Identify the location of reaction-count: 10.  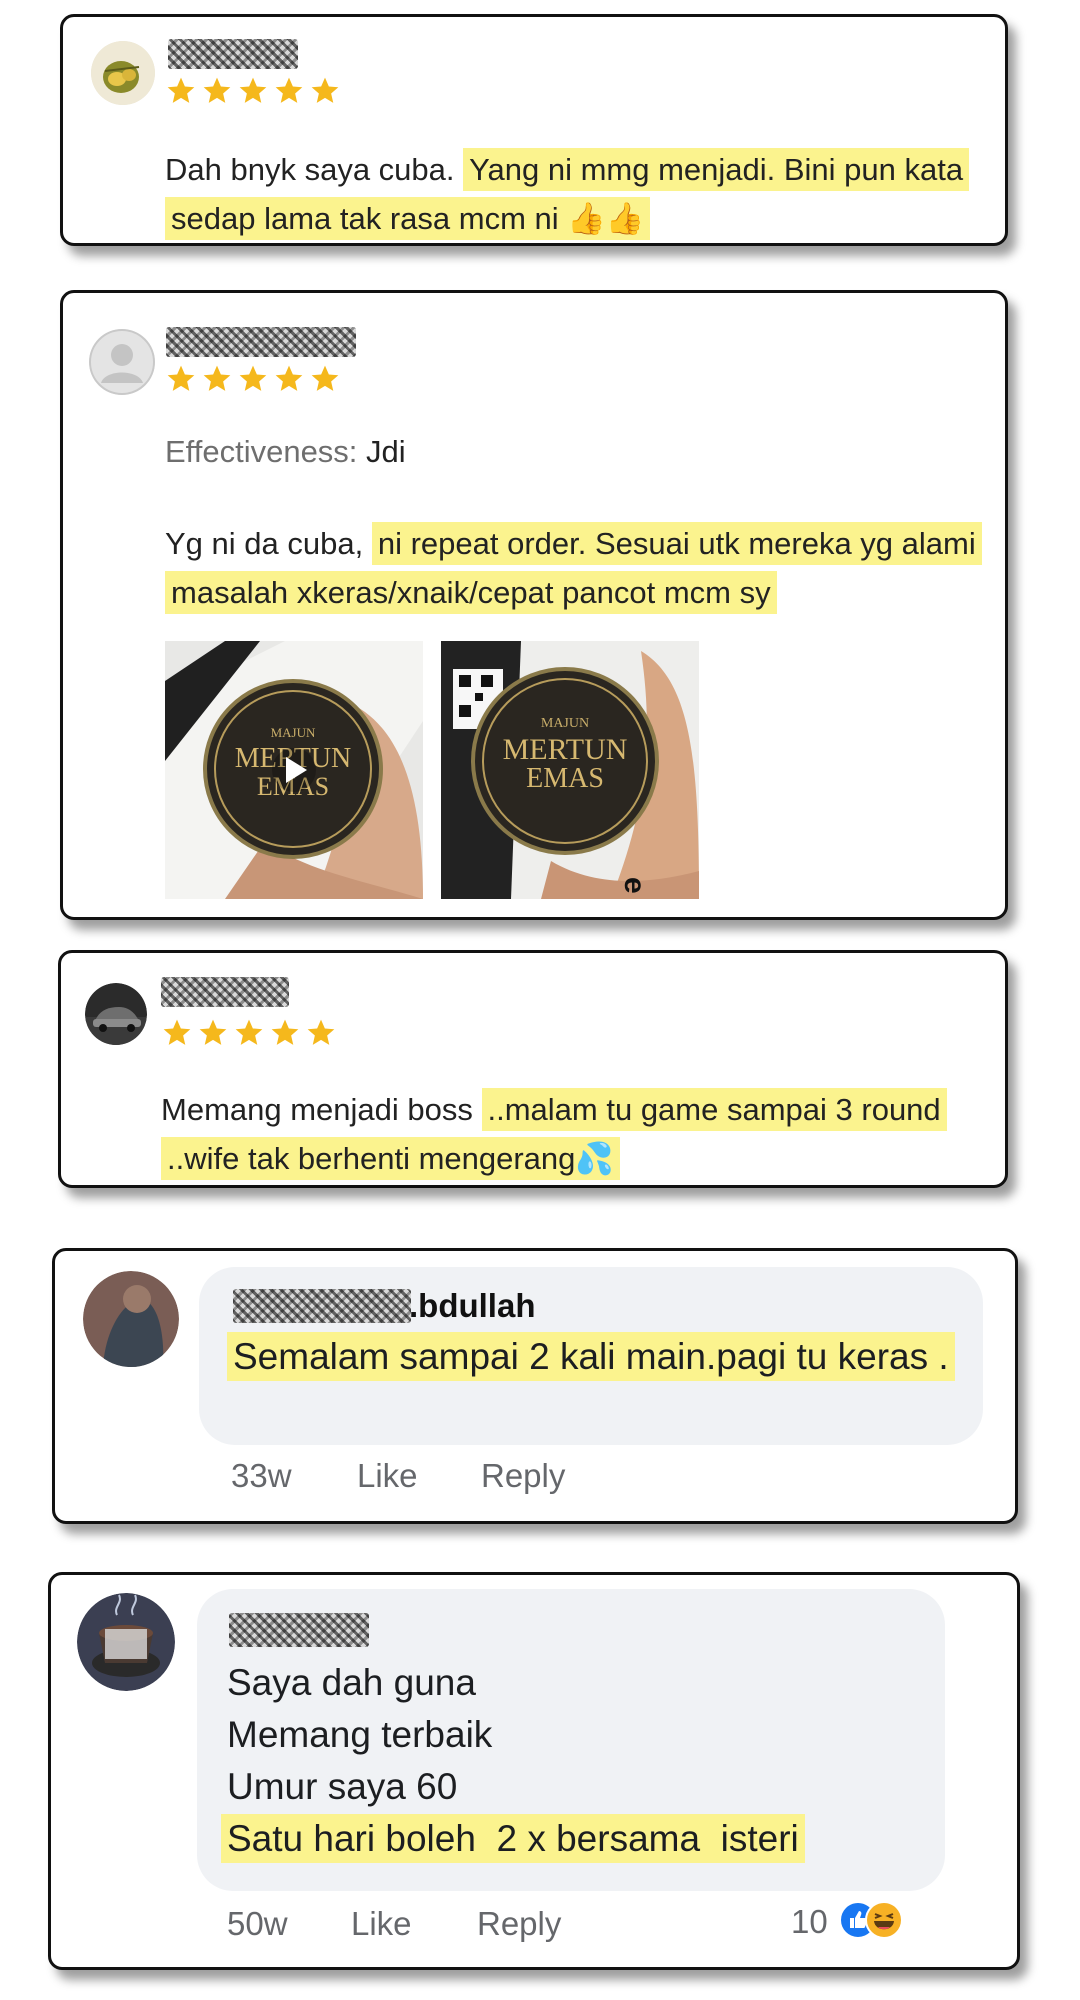
(809, 1922).